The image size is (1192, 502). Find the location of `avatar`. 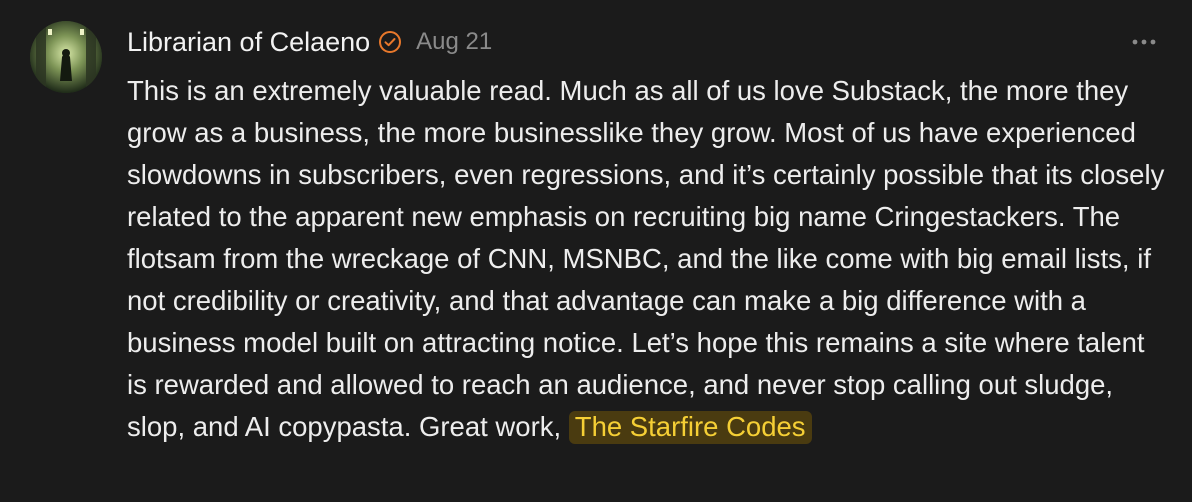

avatar is located at coordinates (66, 57).